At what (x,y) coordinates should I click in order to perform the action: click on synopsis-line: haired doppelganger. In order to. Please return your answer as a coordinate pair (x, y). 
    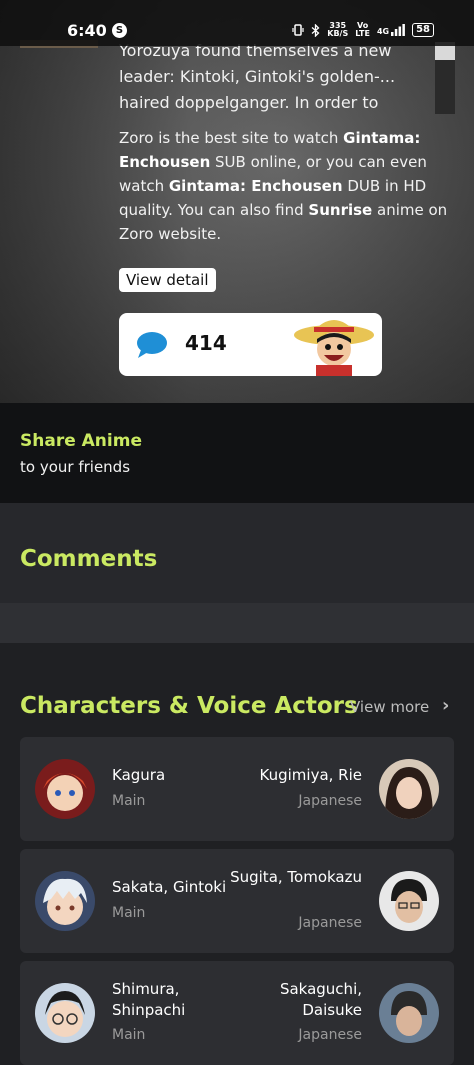
    Looking at the image, I should click on (249, 102).